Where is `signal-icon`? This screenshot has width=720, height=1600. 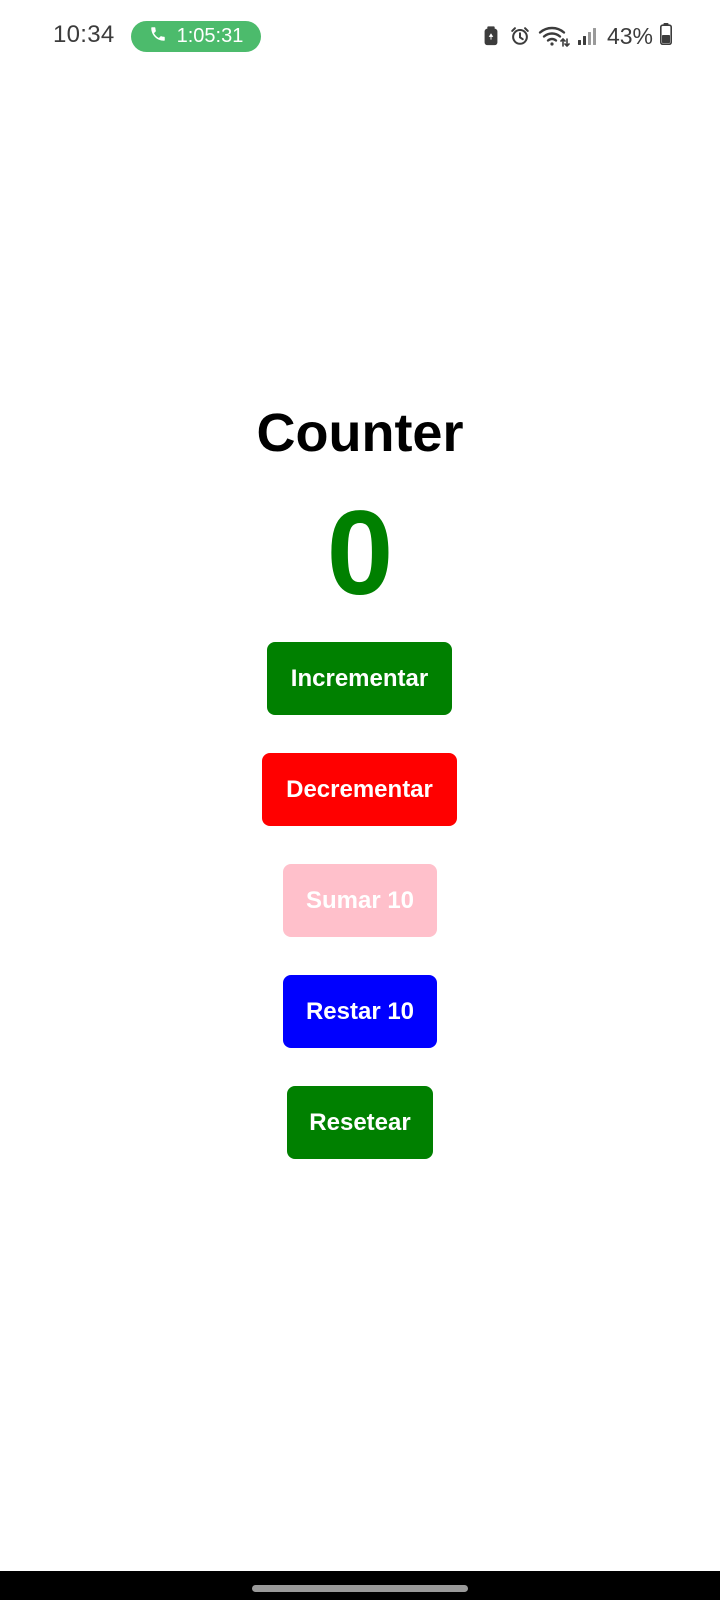 signal-icon is located at coordinates (587, 36).